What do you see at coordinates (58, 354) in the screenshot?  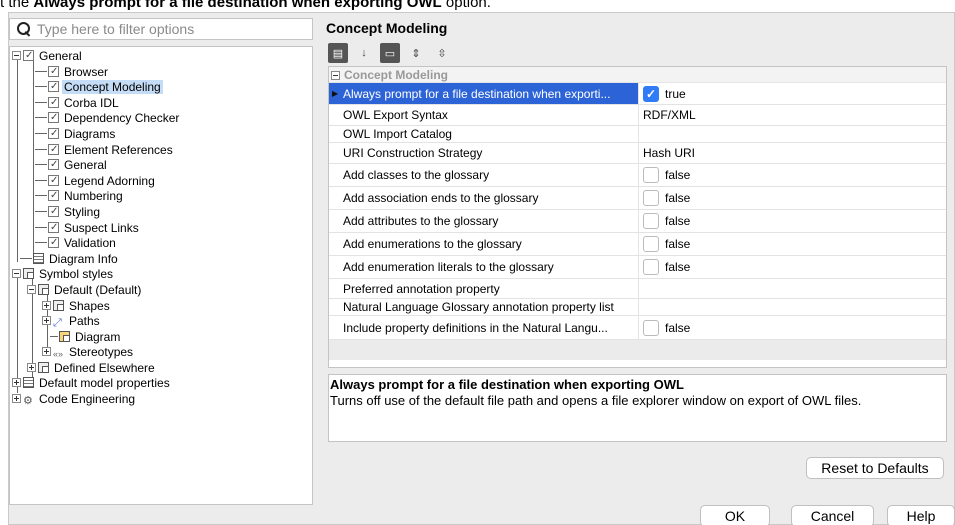 I see `stereotype-icon: «»` at bounding box center [58, 354].